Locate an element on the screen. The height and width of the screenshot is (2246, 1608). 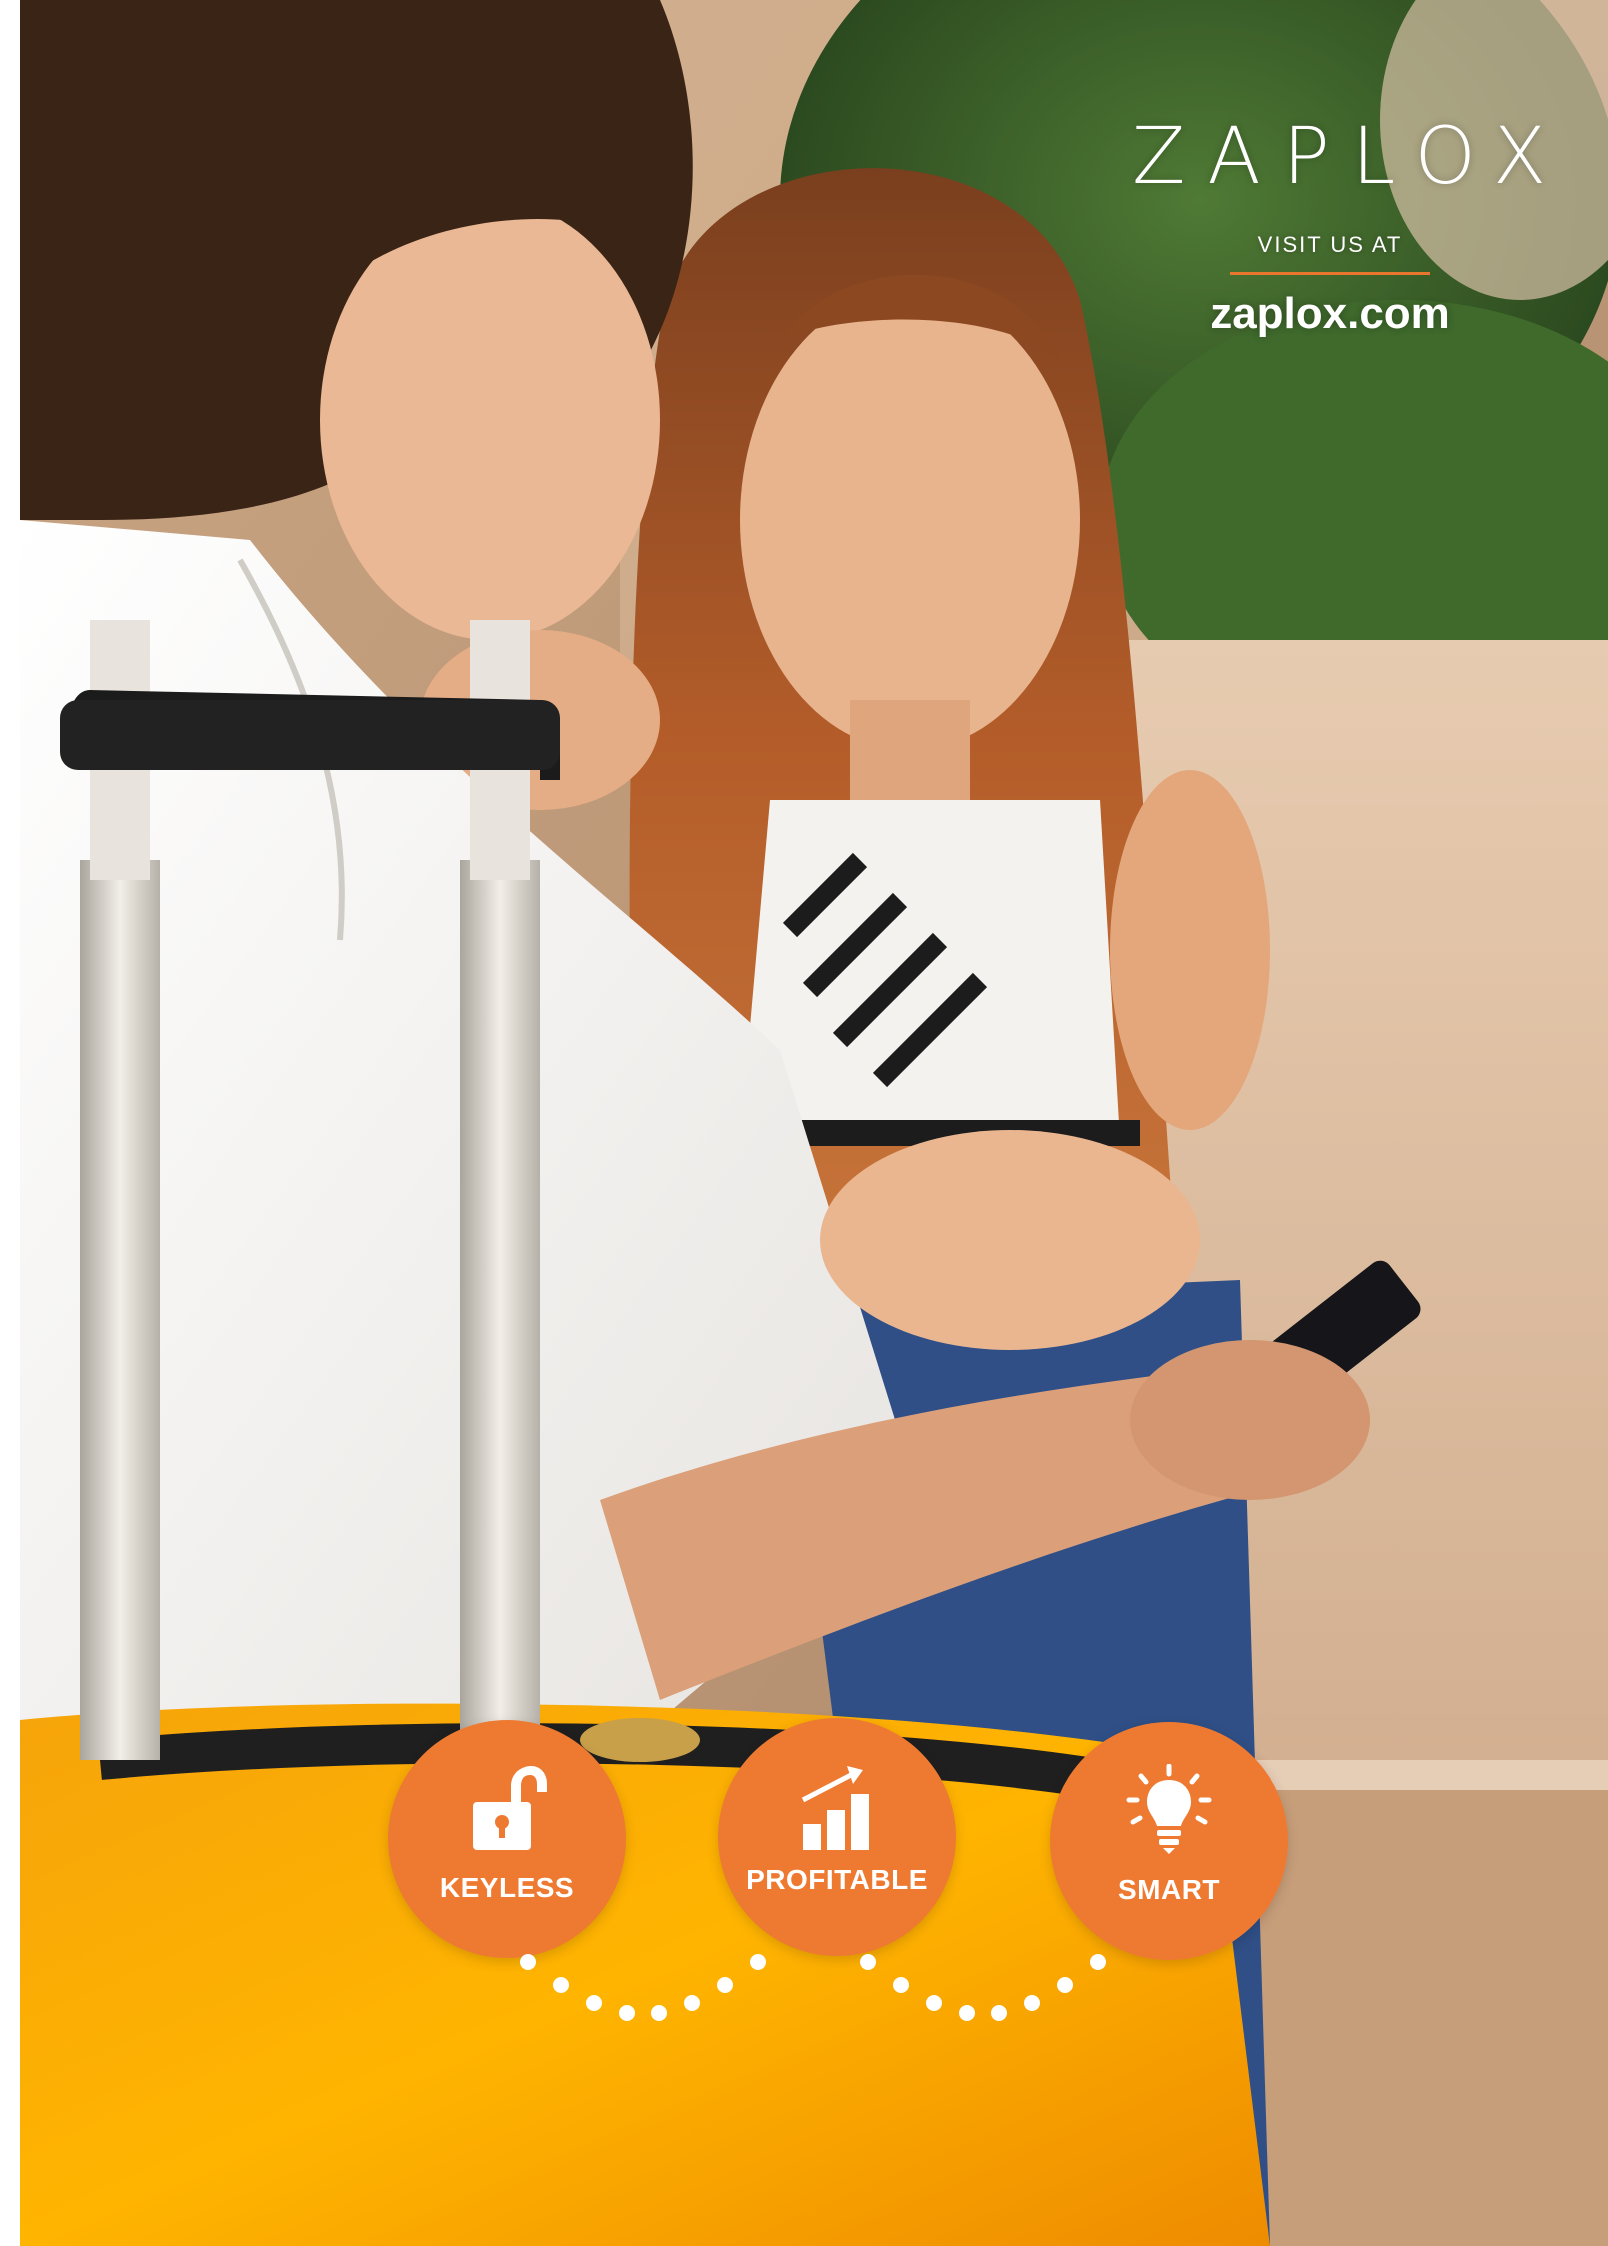
visit-label: VISIT US AT is located at coordinates (1330, 244).